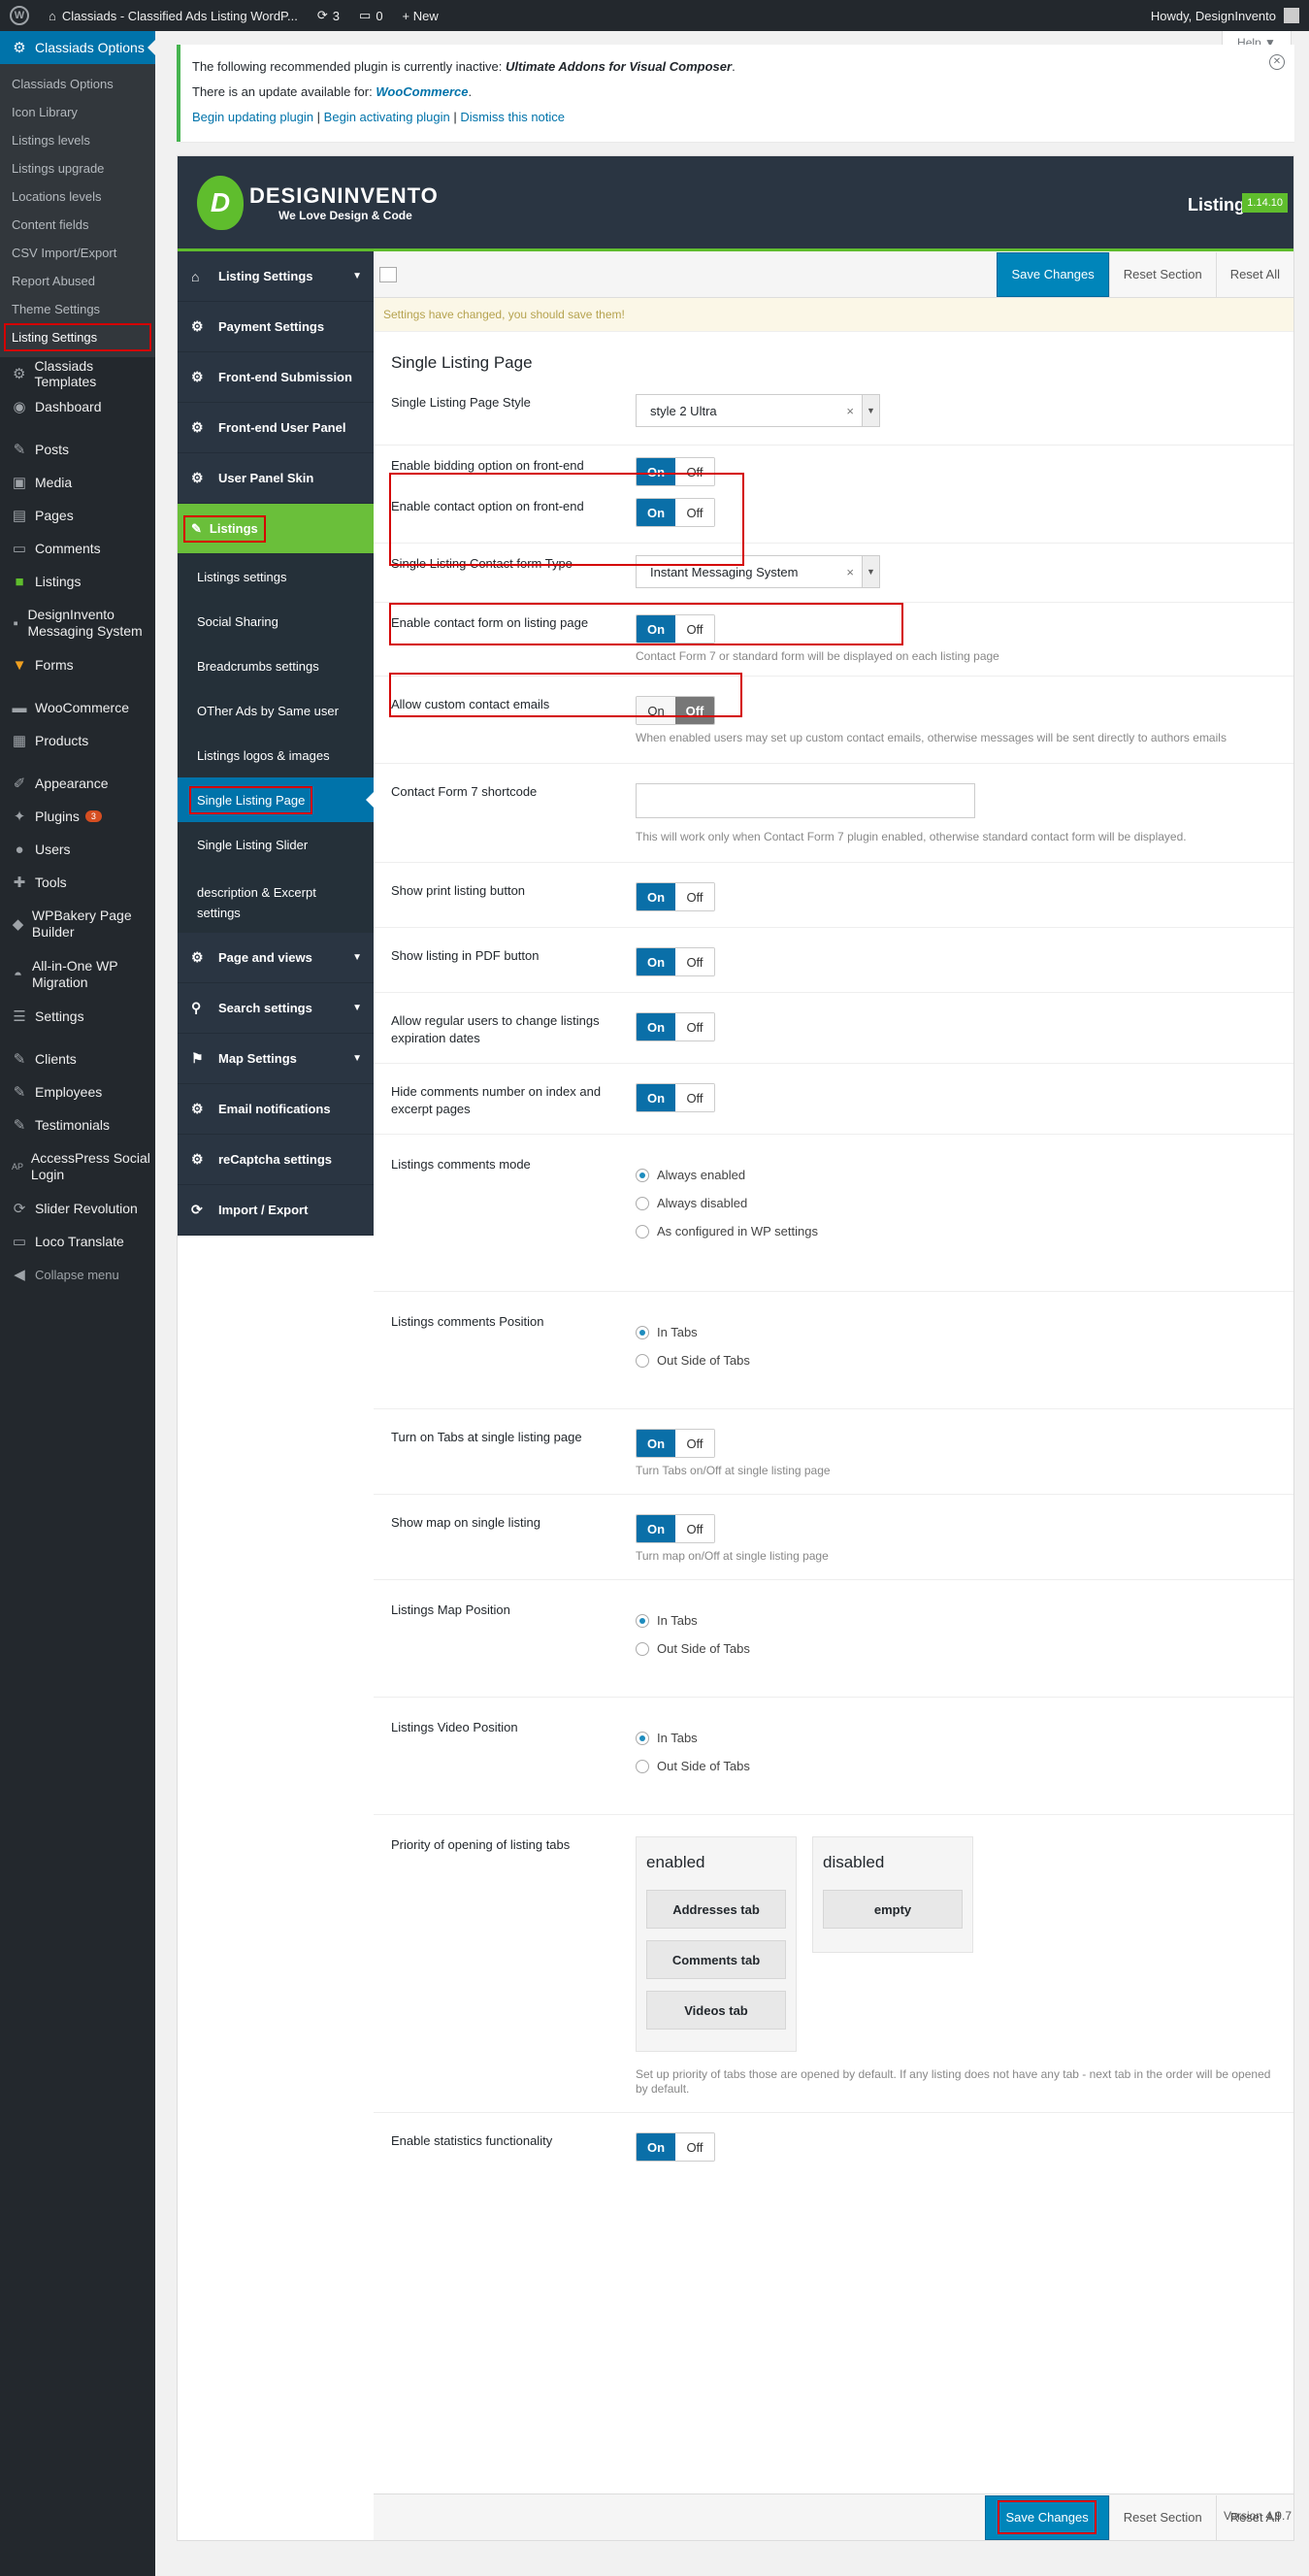 This screenshot has height=2576, width=1309. Describe the element at coordinates (956, 1231) in the screenshot. I see `radio-as-configured: As configured in WP settings` at that location.